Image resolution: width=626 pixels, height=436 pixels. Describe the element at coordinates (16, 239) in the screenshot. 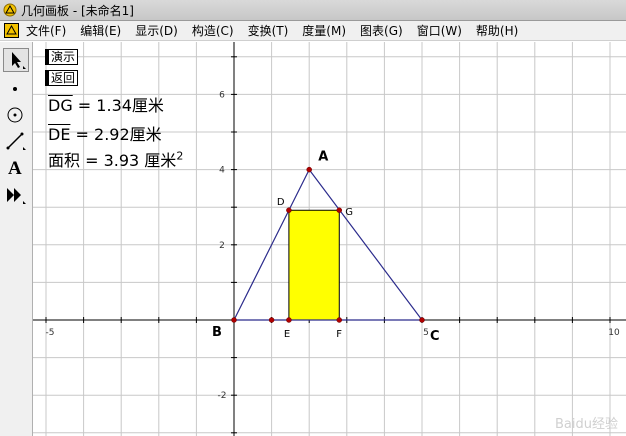

I see `tool-panel: A` at that location.